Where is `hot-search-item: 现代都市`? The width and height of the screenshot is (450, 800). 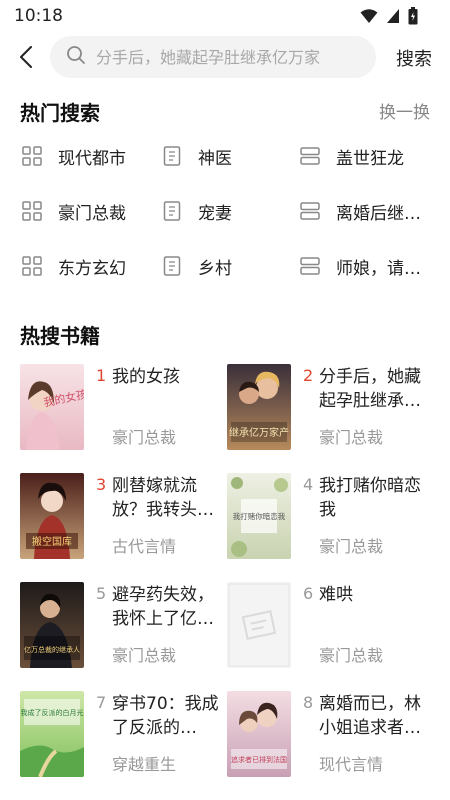 hot-search-item: 现代都市 is located at coordinates (85, 156).